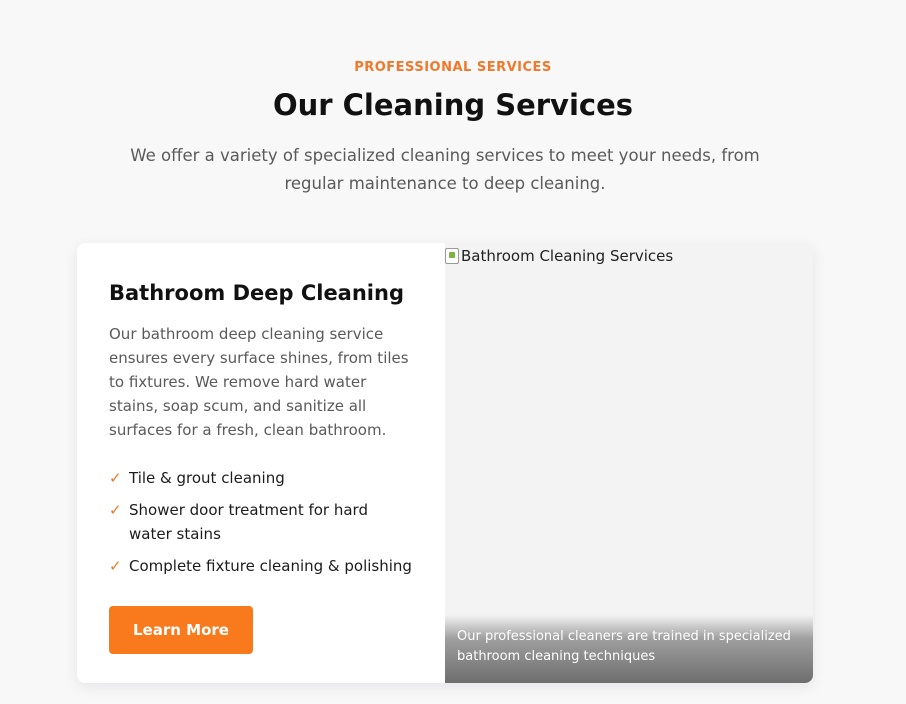  I want to click on feature-text: Complete fixture cleaning & polishing, so click(270, 566).